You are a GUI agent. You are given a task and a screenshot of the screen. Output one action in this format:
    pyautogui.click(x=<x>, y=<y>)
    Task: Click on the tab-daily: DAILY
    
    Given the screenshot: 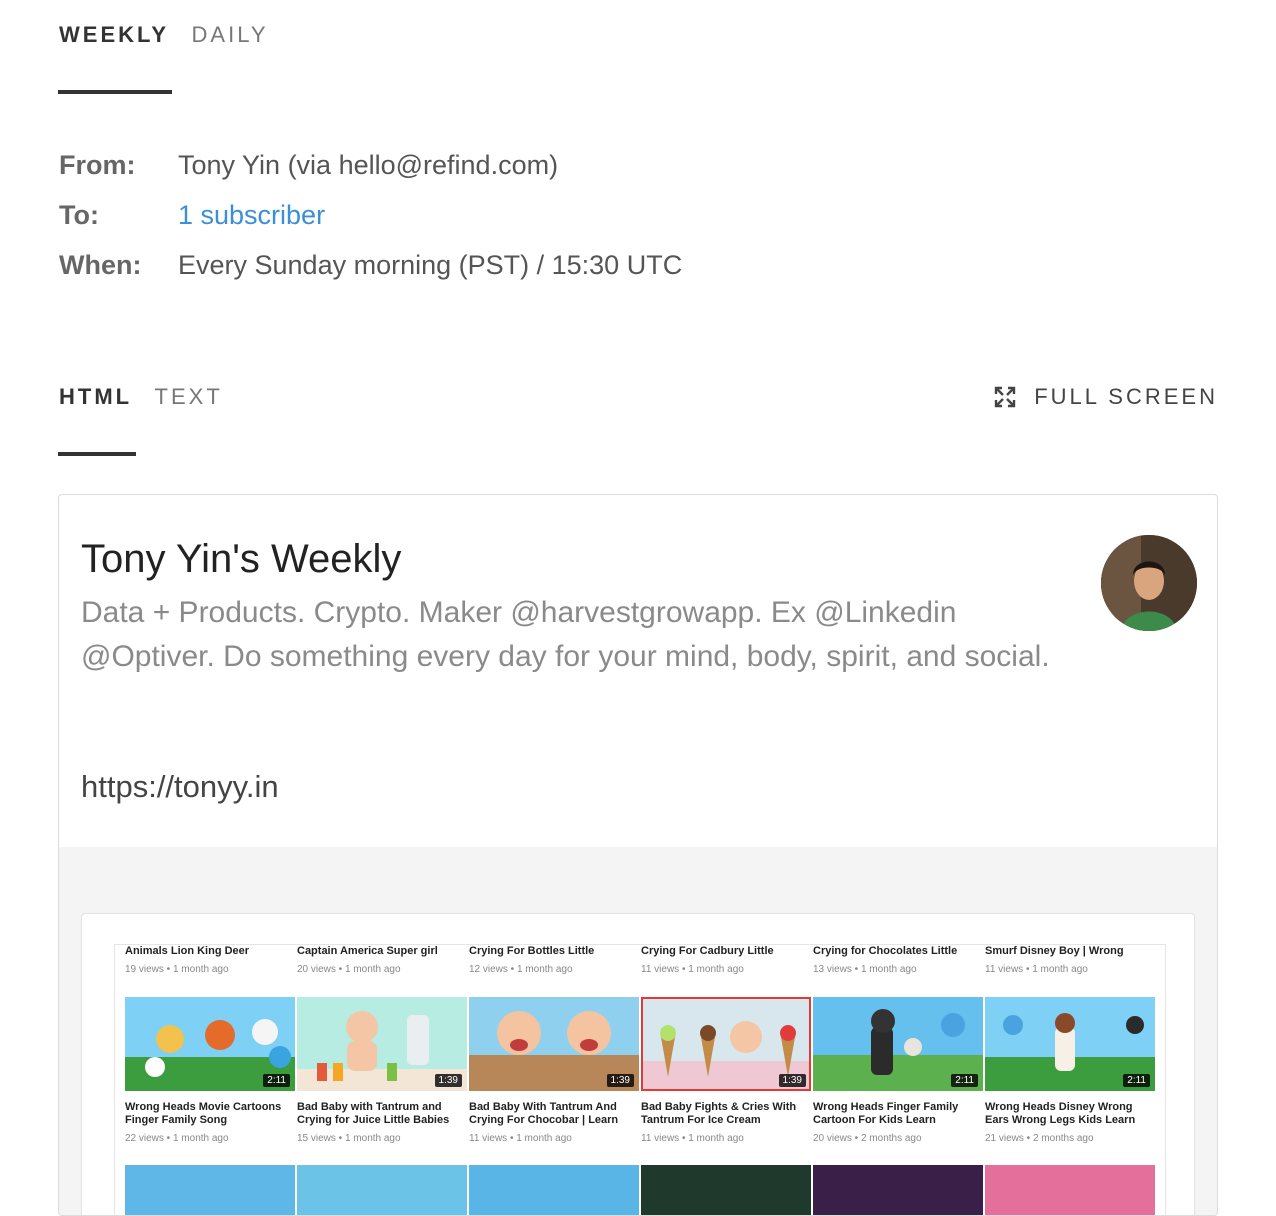 What is the action you would take?
    pyautogui.click(x=230, y=35)
    